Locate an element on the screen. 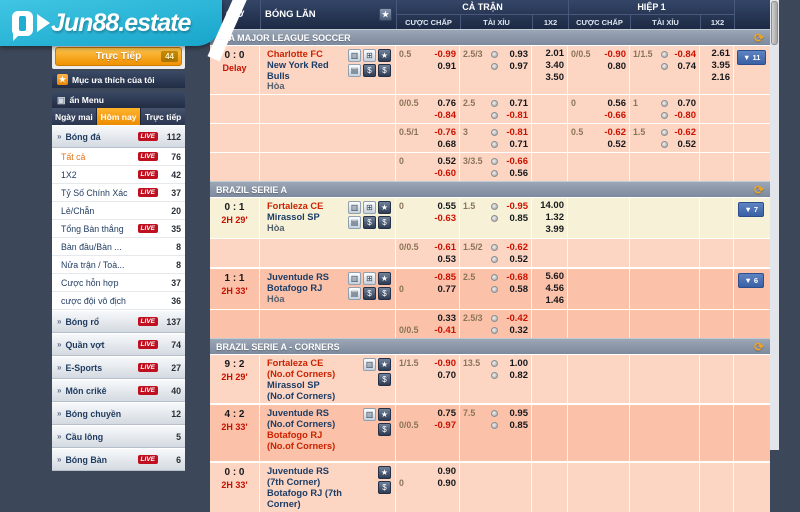 The width and height of the screenshot is (800, 512). odds-value: 0.97 is located at coordinates (519, 66).